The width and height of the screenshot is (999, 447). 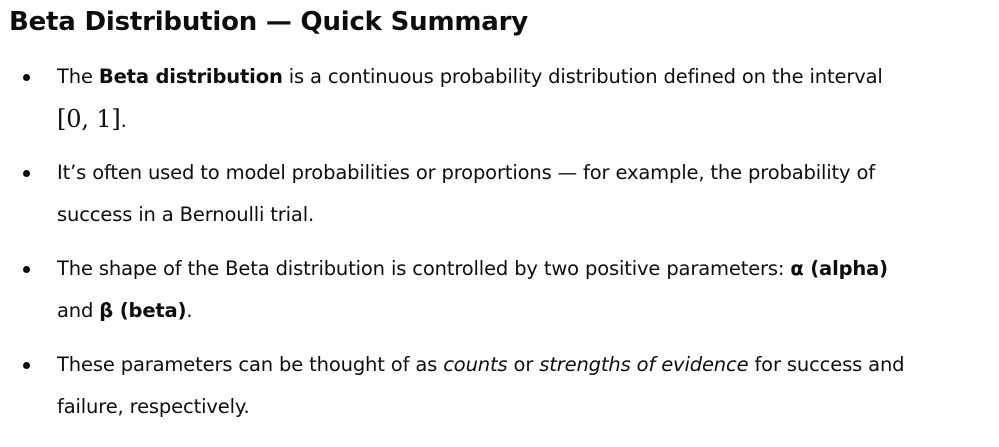 I want to click on text-segment: The, so click(x=78, y=76).